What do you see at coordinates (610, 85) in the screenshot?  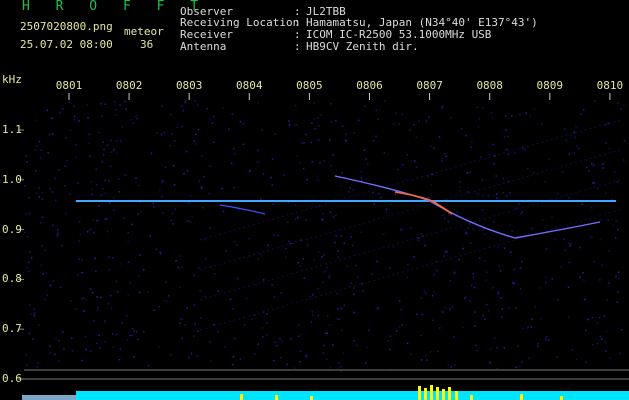 I see `time-tick-label: 0810` at bounding box center [610, 85].